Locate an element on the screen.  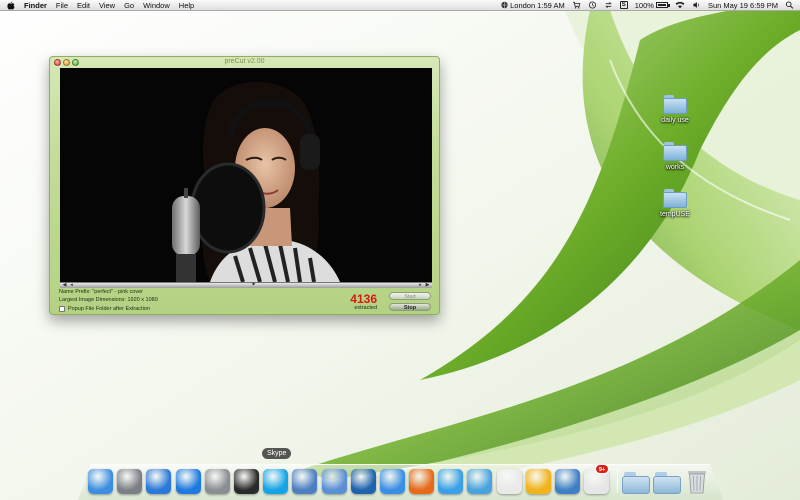
extracted-label: extracted is located at coordinates (365, 308).